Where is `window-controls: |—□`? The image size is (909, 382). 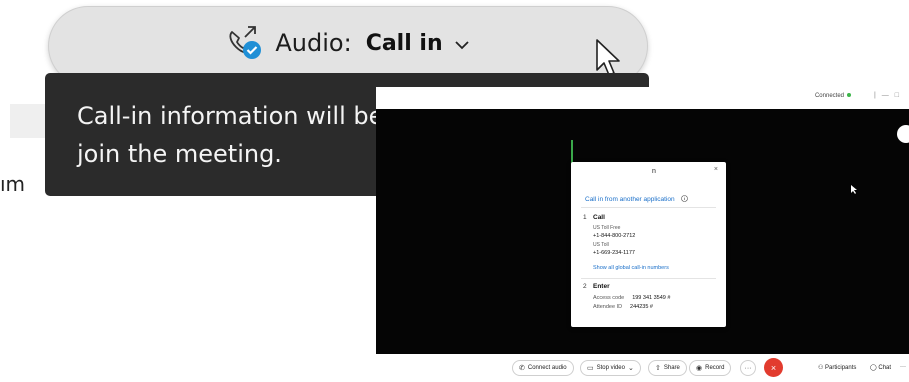
window-controls: |—□ is located at coordinates (889, 95).